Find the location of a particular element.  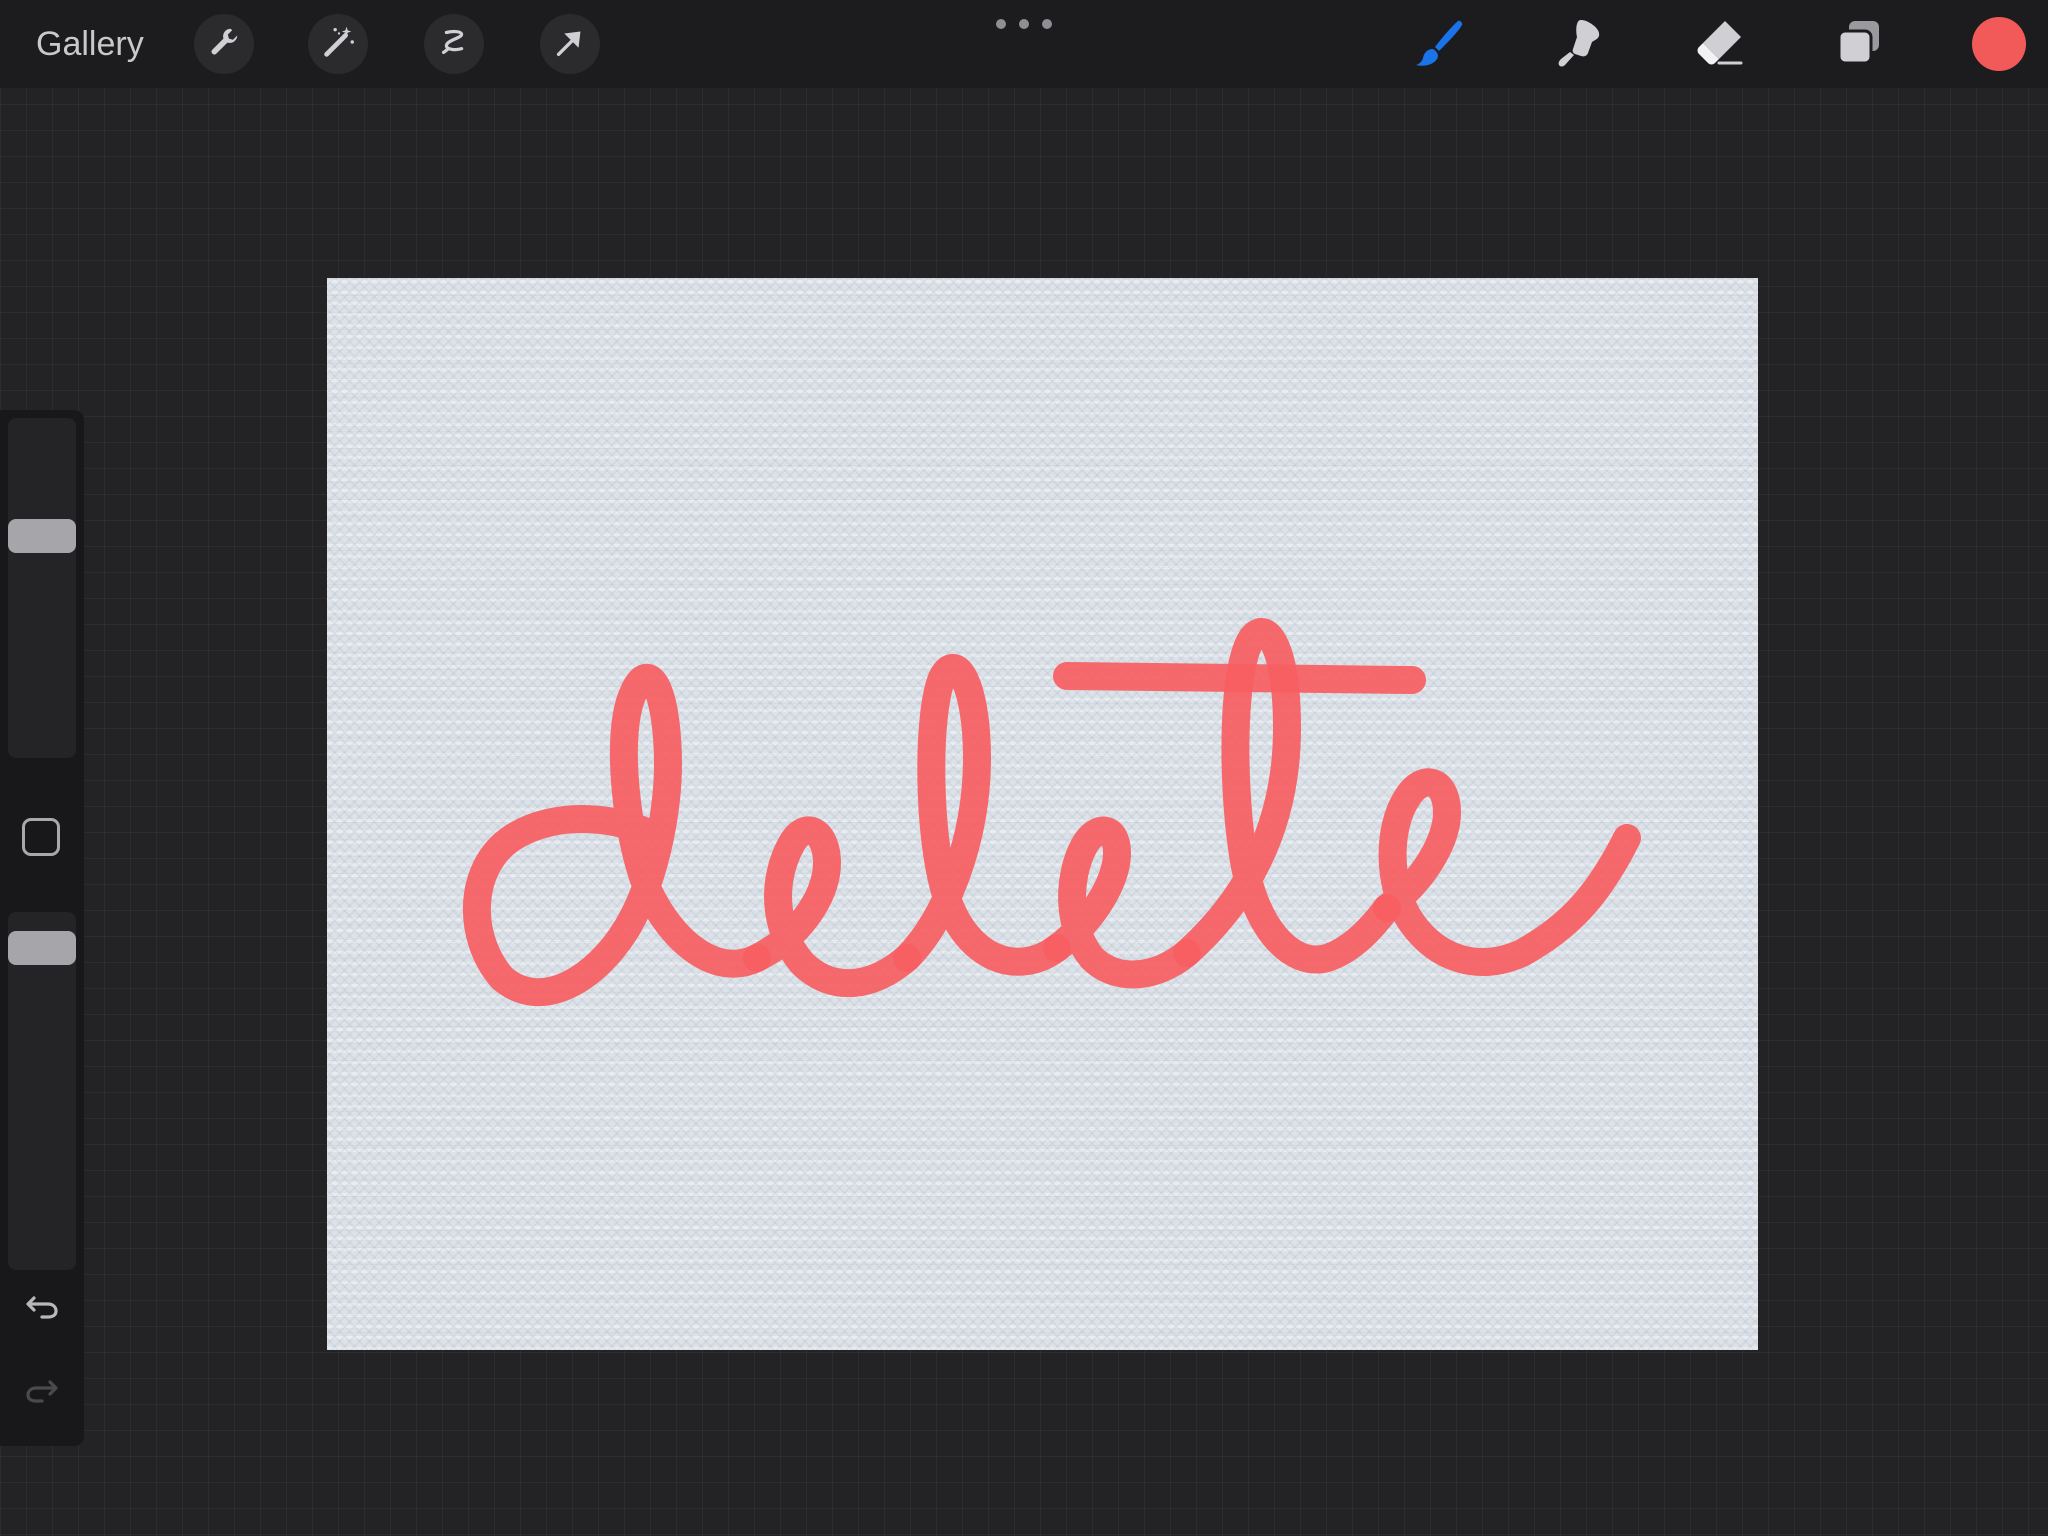

undo-icon is located at coordinates (42, 1308).